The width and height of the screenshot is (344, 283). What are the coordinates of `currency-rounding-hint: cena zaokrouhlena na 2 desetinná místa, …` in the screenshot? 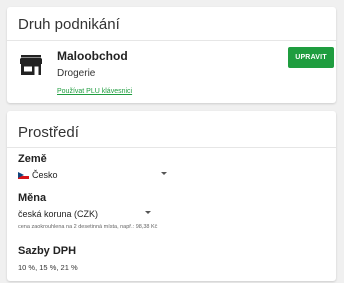 It's located at (88, 227).